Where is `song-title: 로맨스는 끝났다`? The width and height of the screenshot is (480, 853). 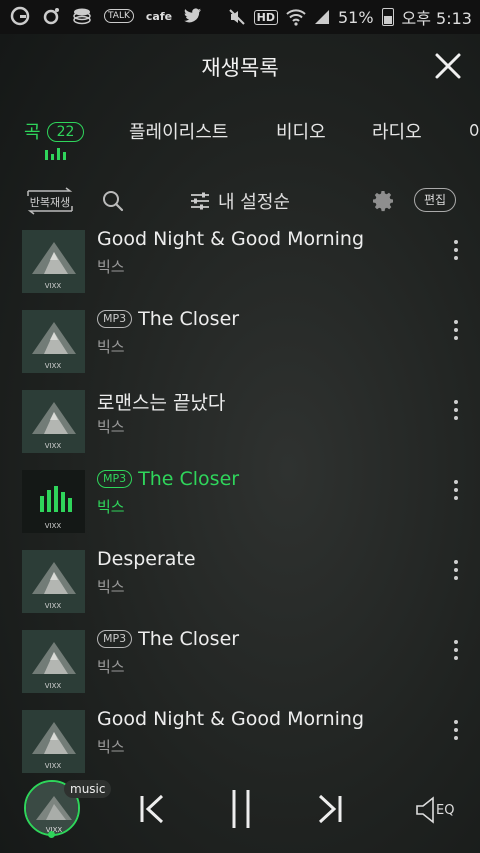
song-title: 로맨스는 끝났다 is located at coordinates (161, 401).